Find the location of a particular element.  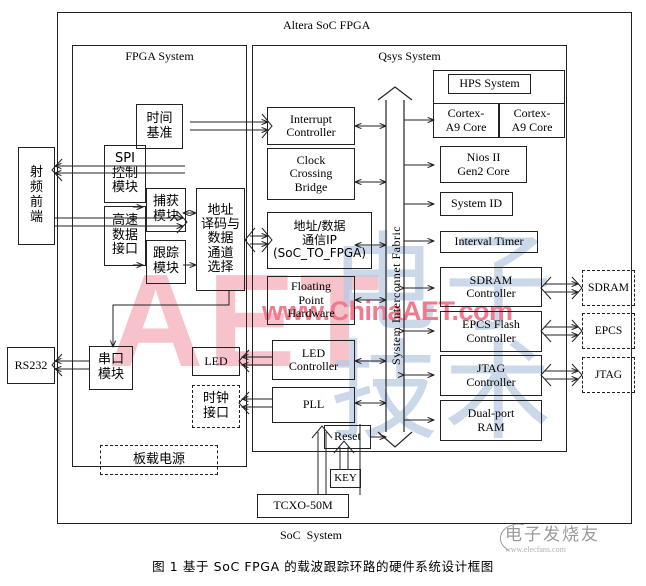

floating-point-hardware-block: Floating Point Hardware is located at coordinates (311, 300).